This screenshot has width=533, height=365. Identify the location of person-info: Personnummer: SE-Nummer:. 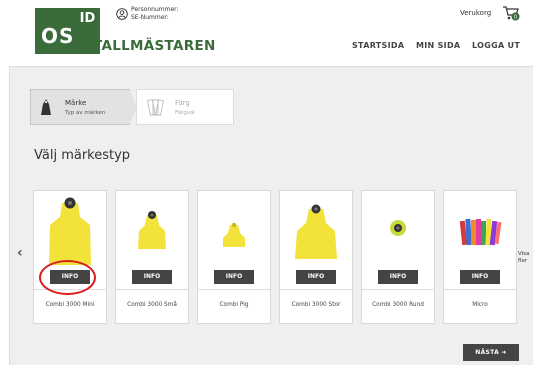
(155, 14).